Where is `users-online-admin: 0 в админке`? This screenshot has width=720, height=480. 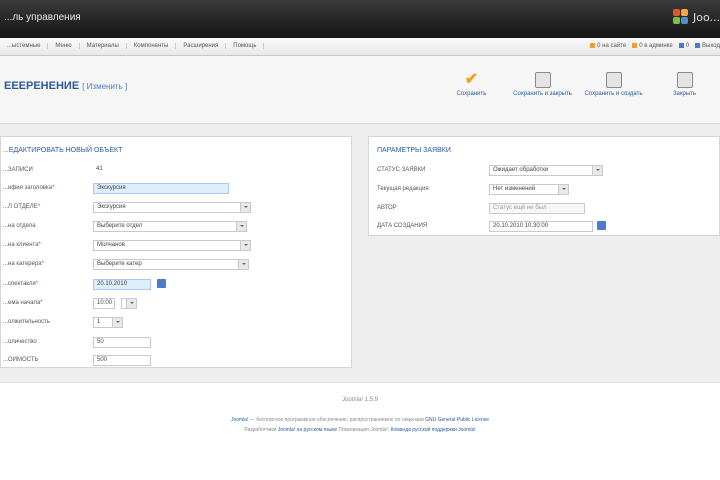
users-online-admin: 0 в админке is located at coordinates (652, 46).